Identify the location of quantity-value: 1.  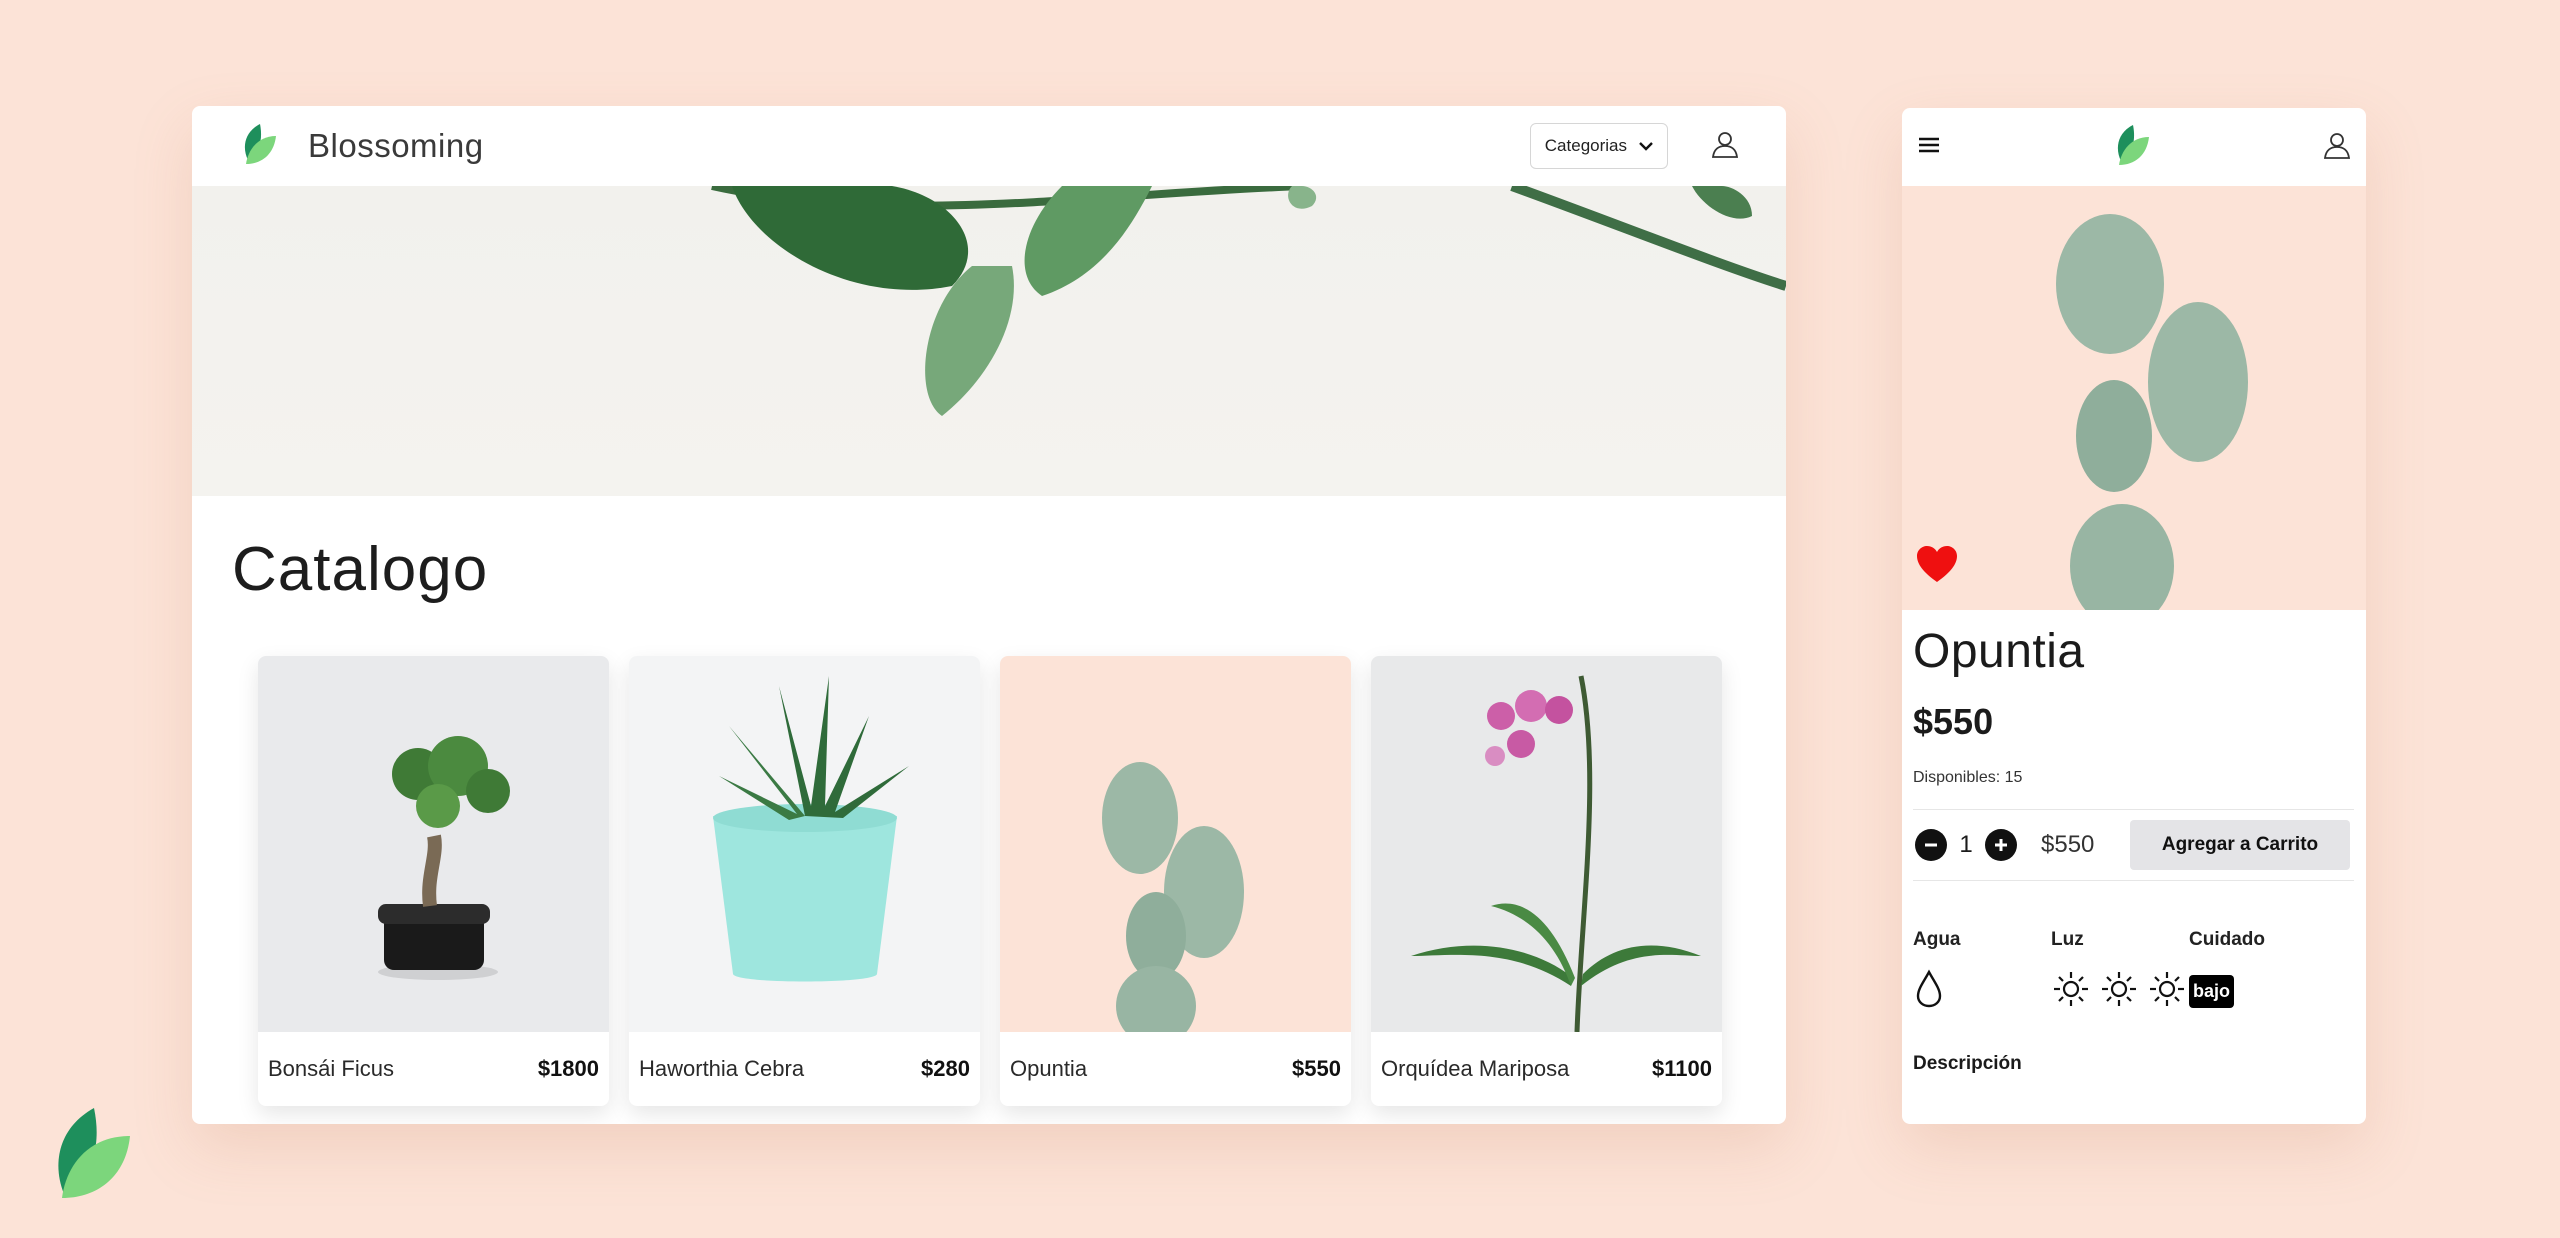
(1966, 844).